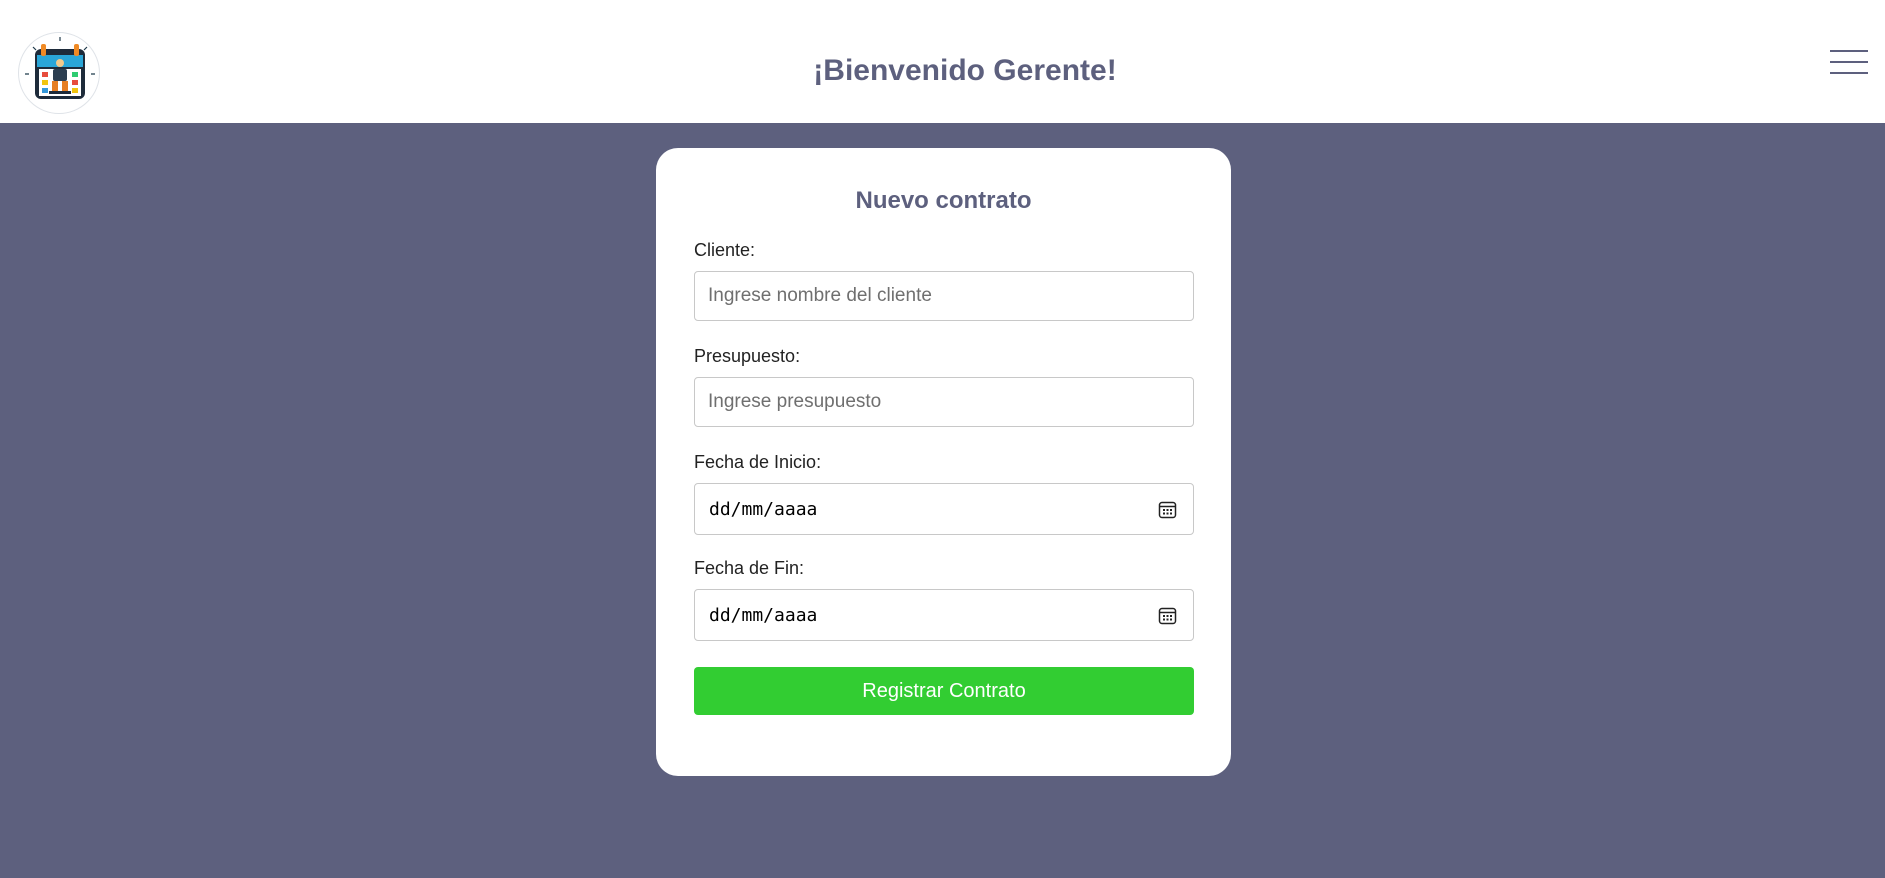 The width and height of the screenshot is (1885, 878). I want to click on fecha-inicio-date-input: dd/mm/aaaa, so click(944, 509).